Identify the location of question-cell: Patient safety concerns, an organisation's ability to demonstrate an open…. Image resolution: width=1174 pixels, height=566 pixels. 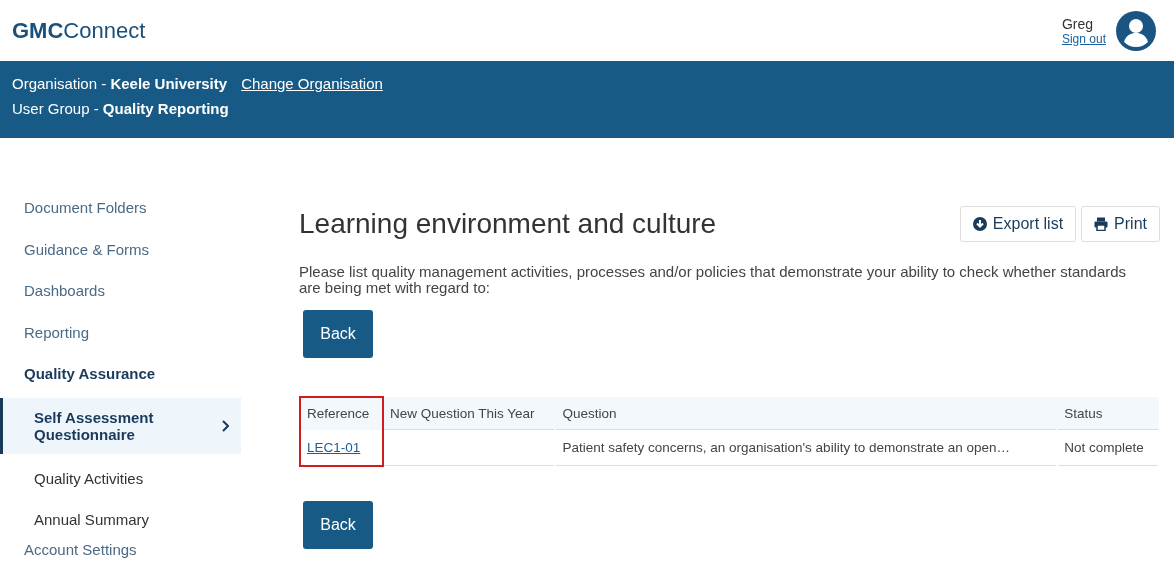
(806, 447).